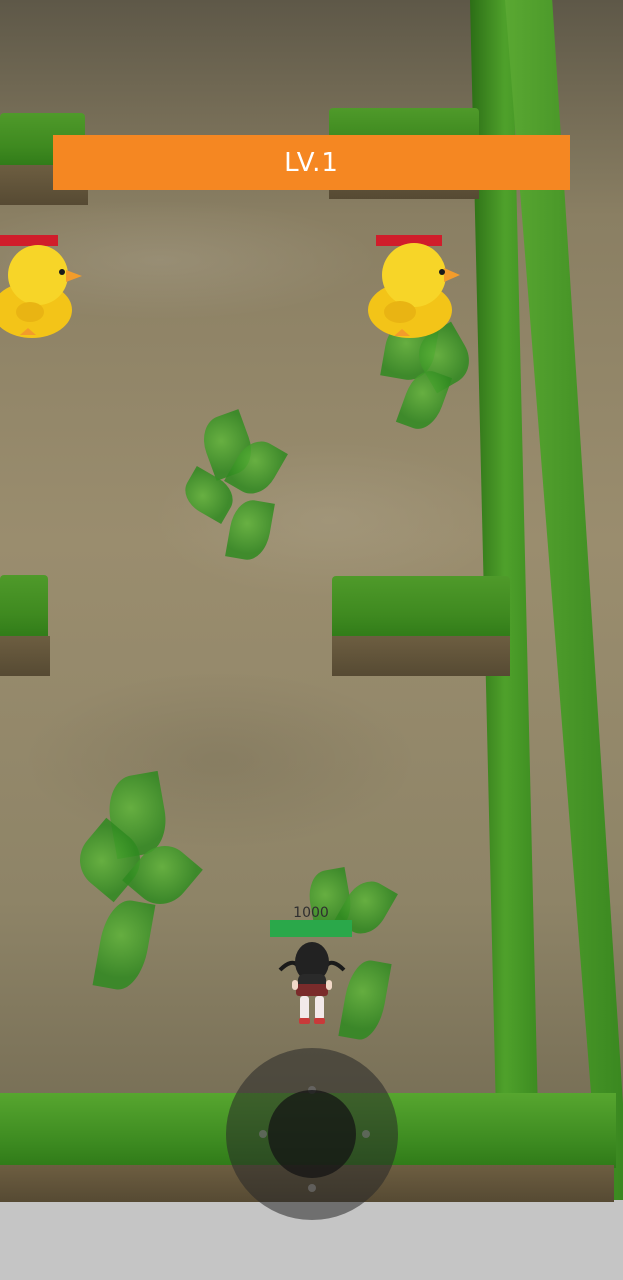 The height and width of the screenshot is (1280, 623). I want to click on player-health-bar, so click(311, 928).